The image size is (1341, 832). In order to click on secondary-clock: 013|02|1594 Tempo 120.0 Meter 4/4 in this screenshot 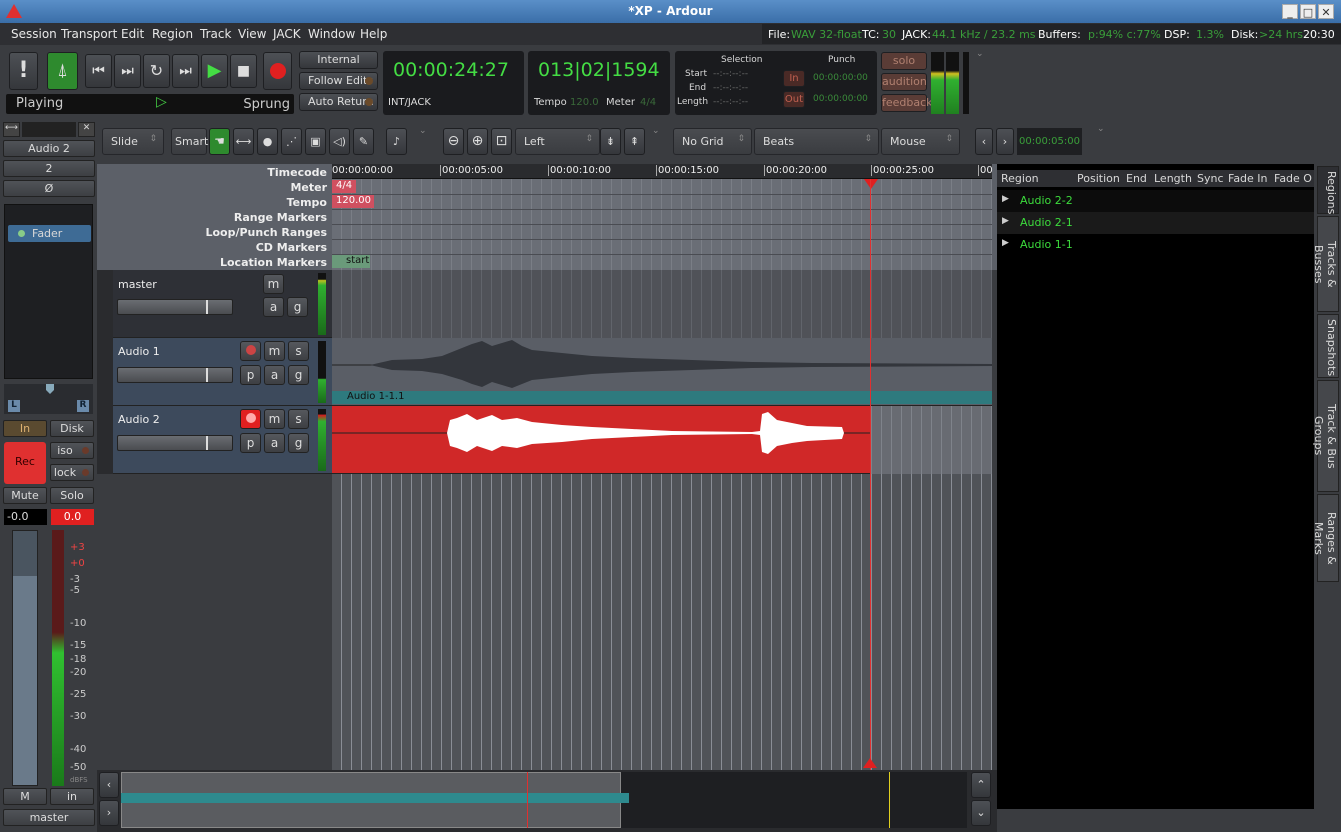, I will do `click(599, 83)`.